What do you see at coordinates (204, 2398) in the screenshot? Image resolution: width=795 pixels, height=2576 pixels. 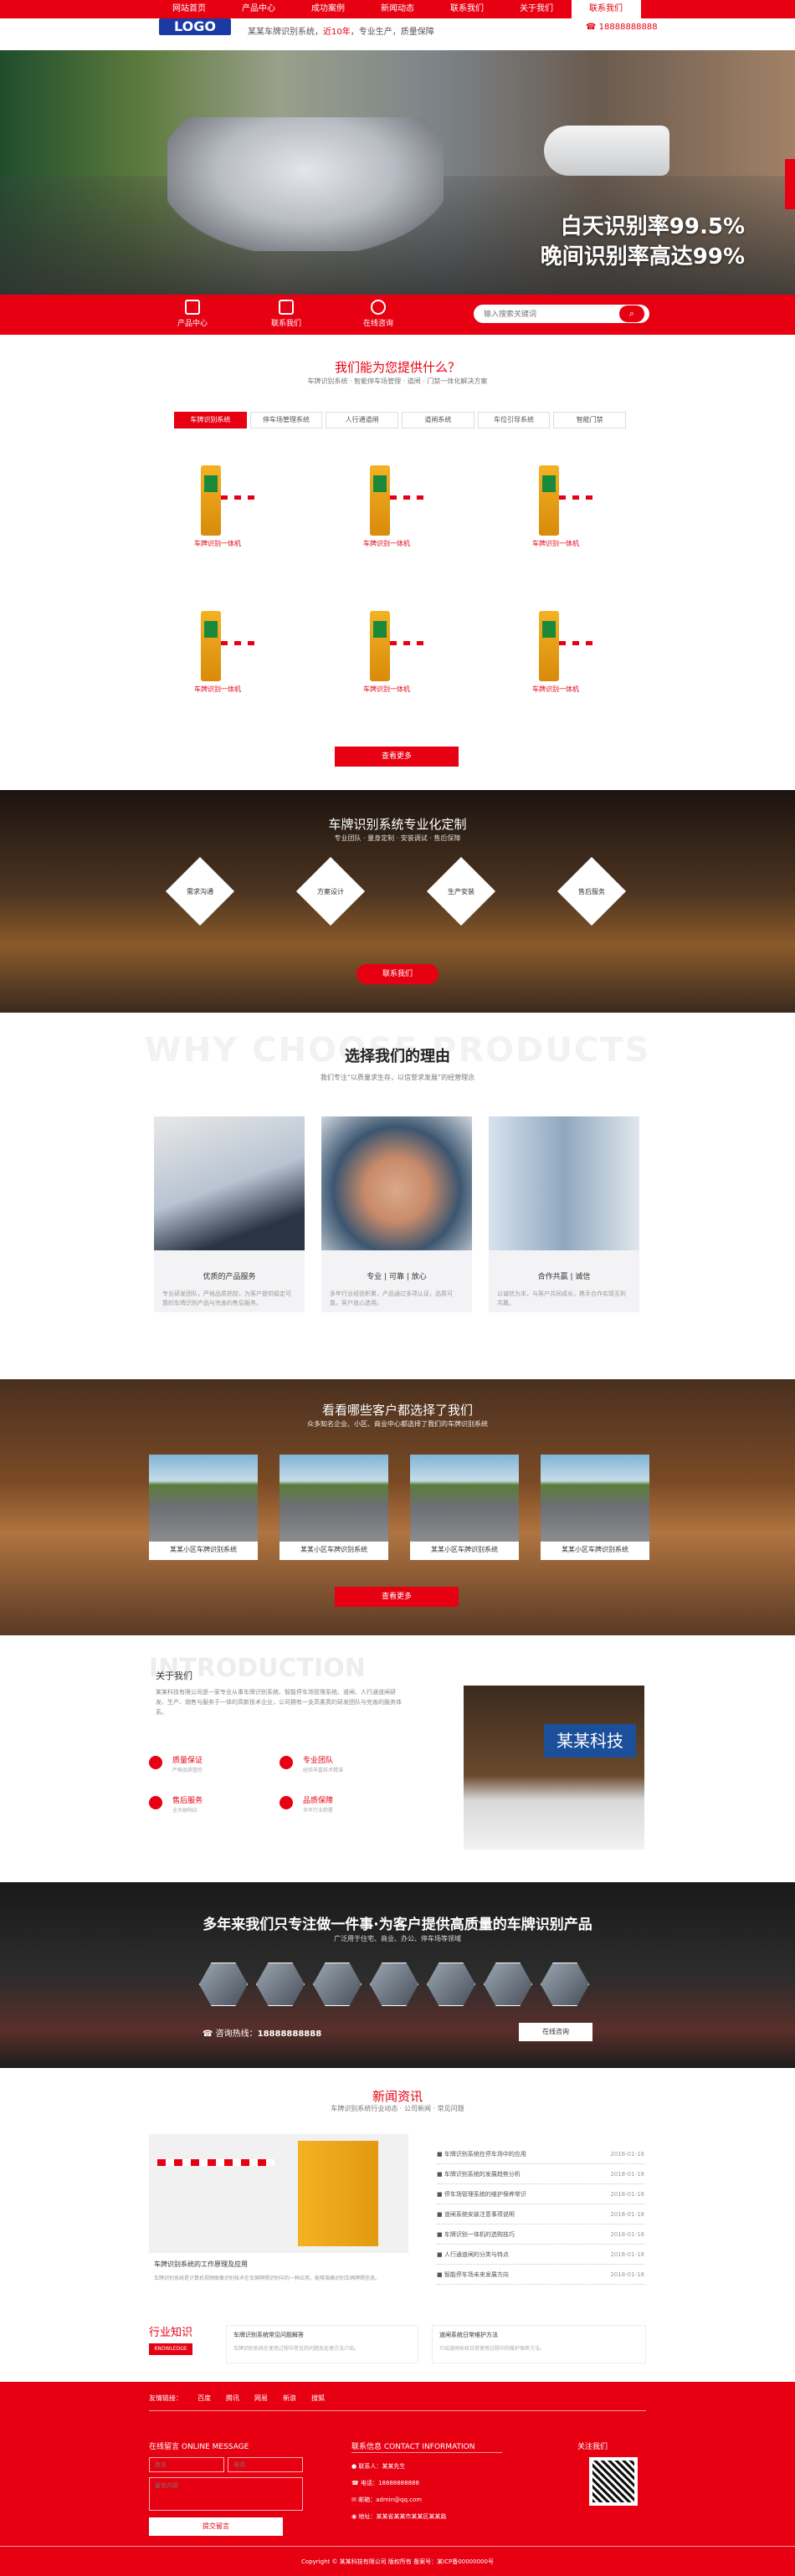 I see `friend-link: 百度` at bounding box center [204, 2398].